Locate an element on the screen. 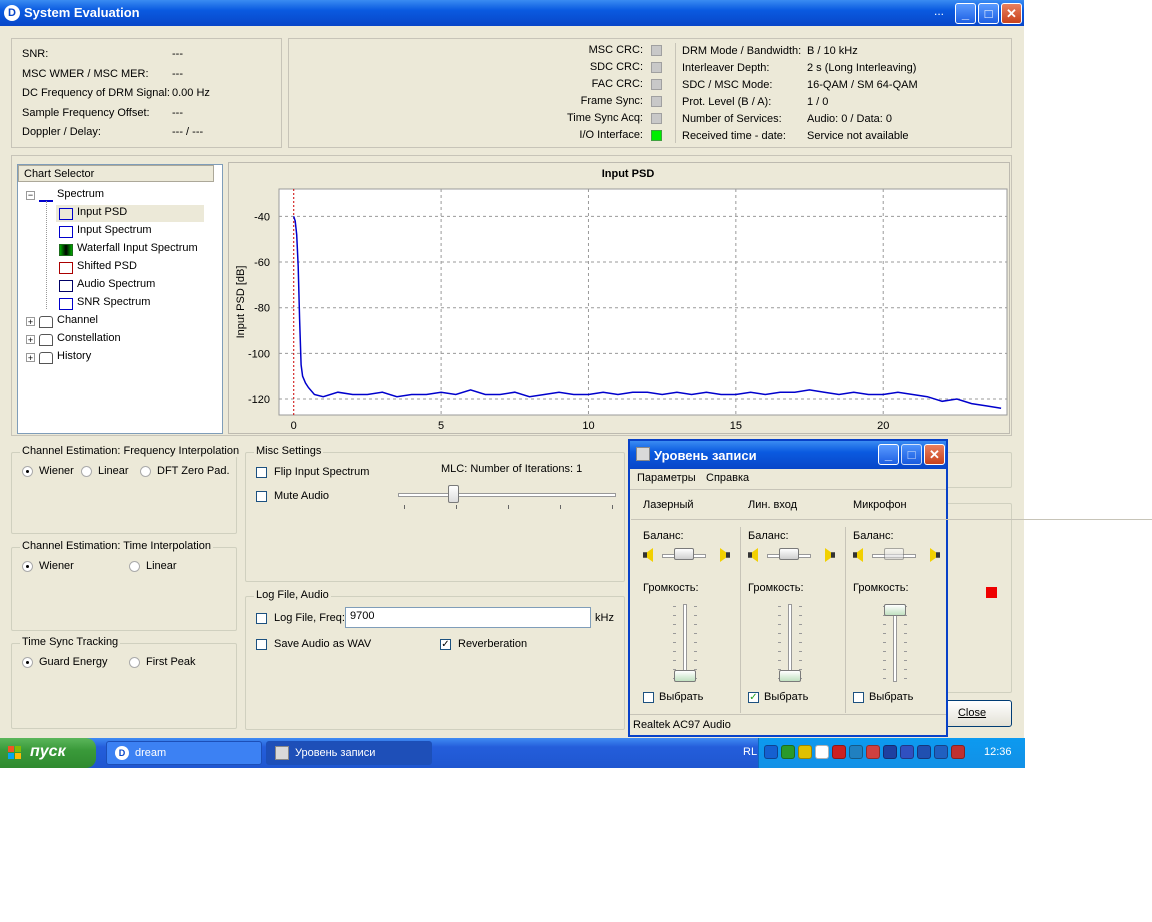  battery-icon is located at coordinates (890, 752).